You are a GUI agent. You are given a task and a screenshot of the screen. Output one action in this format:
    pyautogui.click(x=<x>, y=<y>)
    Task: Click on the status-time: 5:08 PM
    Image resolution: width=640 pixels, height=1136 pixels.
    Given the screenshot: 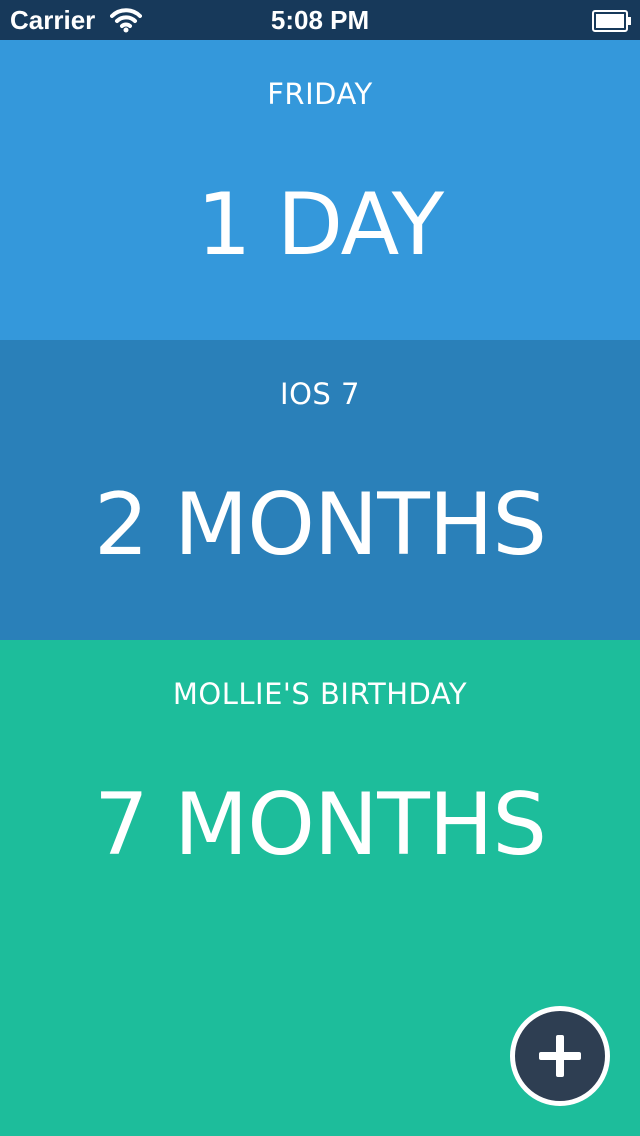 What is the action you would take?
    pyautogui.click(x=320, y=20)
    